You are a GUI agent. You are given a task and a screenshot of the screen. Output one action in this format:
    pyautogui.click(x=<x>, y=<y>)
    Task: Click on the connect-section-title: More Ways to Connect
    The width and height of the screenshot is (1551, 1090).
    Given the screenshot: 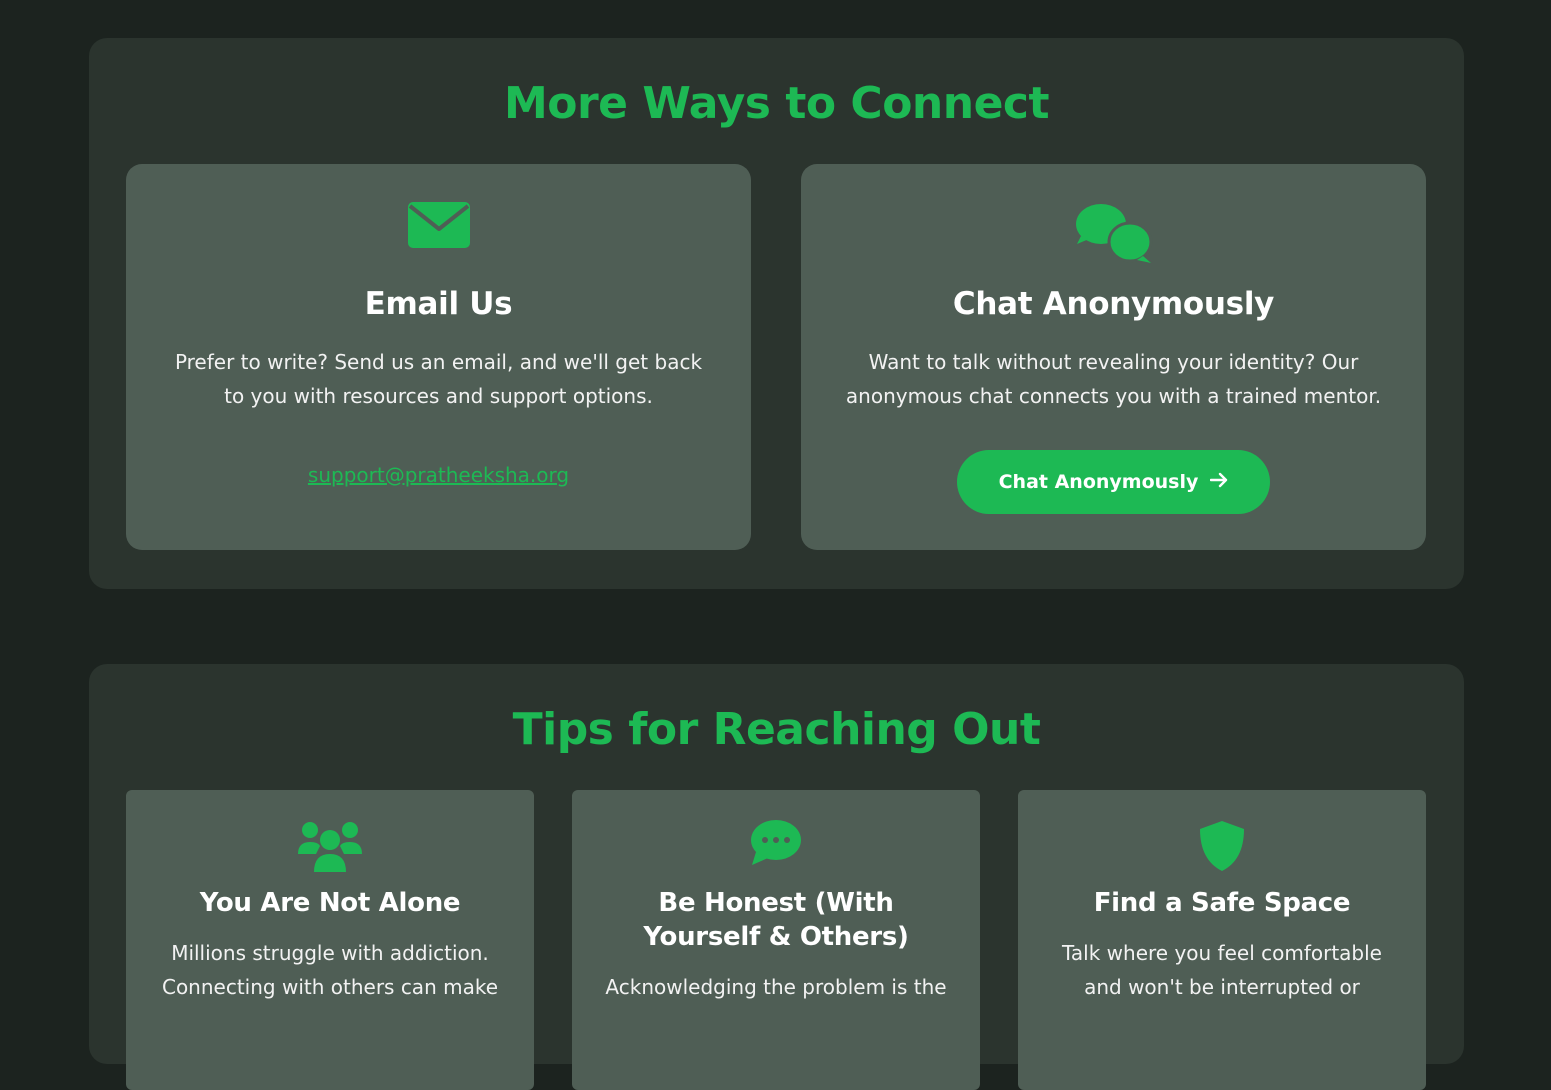 What is the action you would take?
    pyautogui.click(x=776, y=103)
    